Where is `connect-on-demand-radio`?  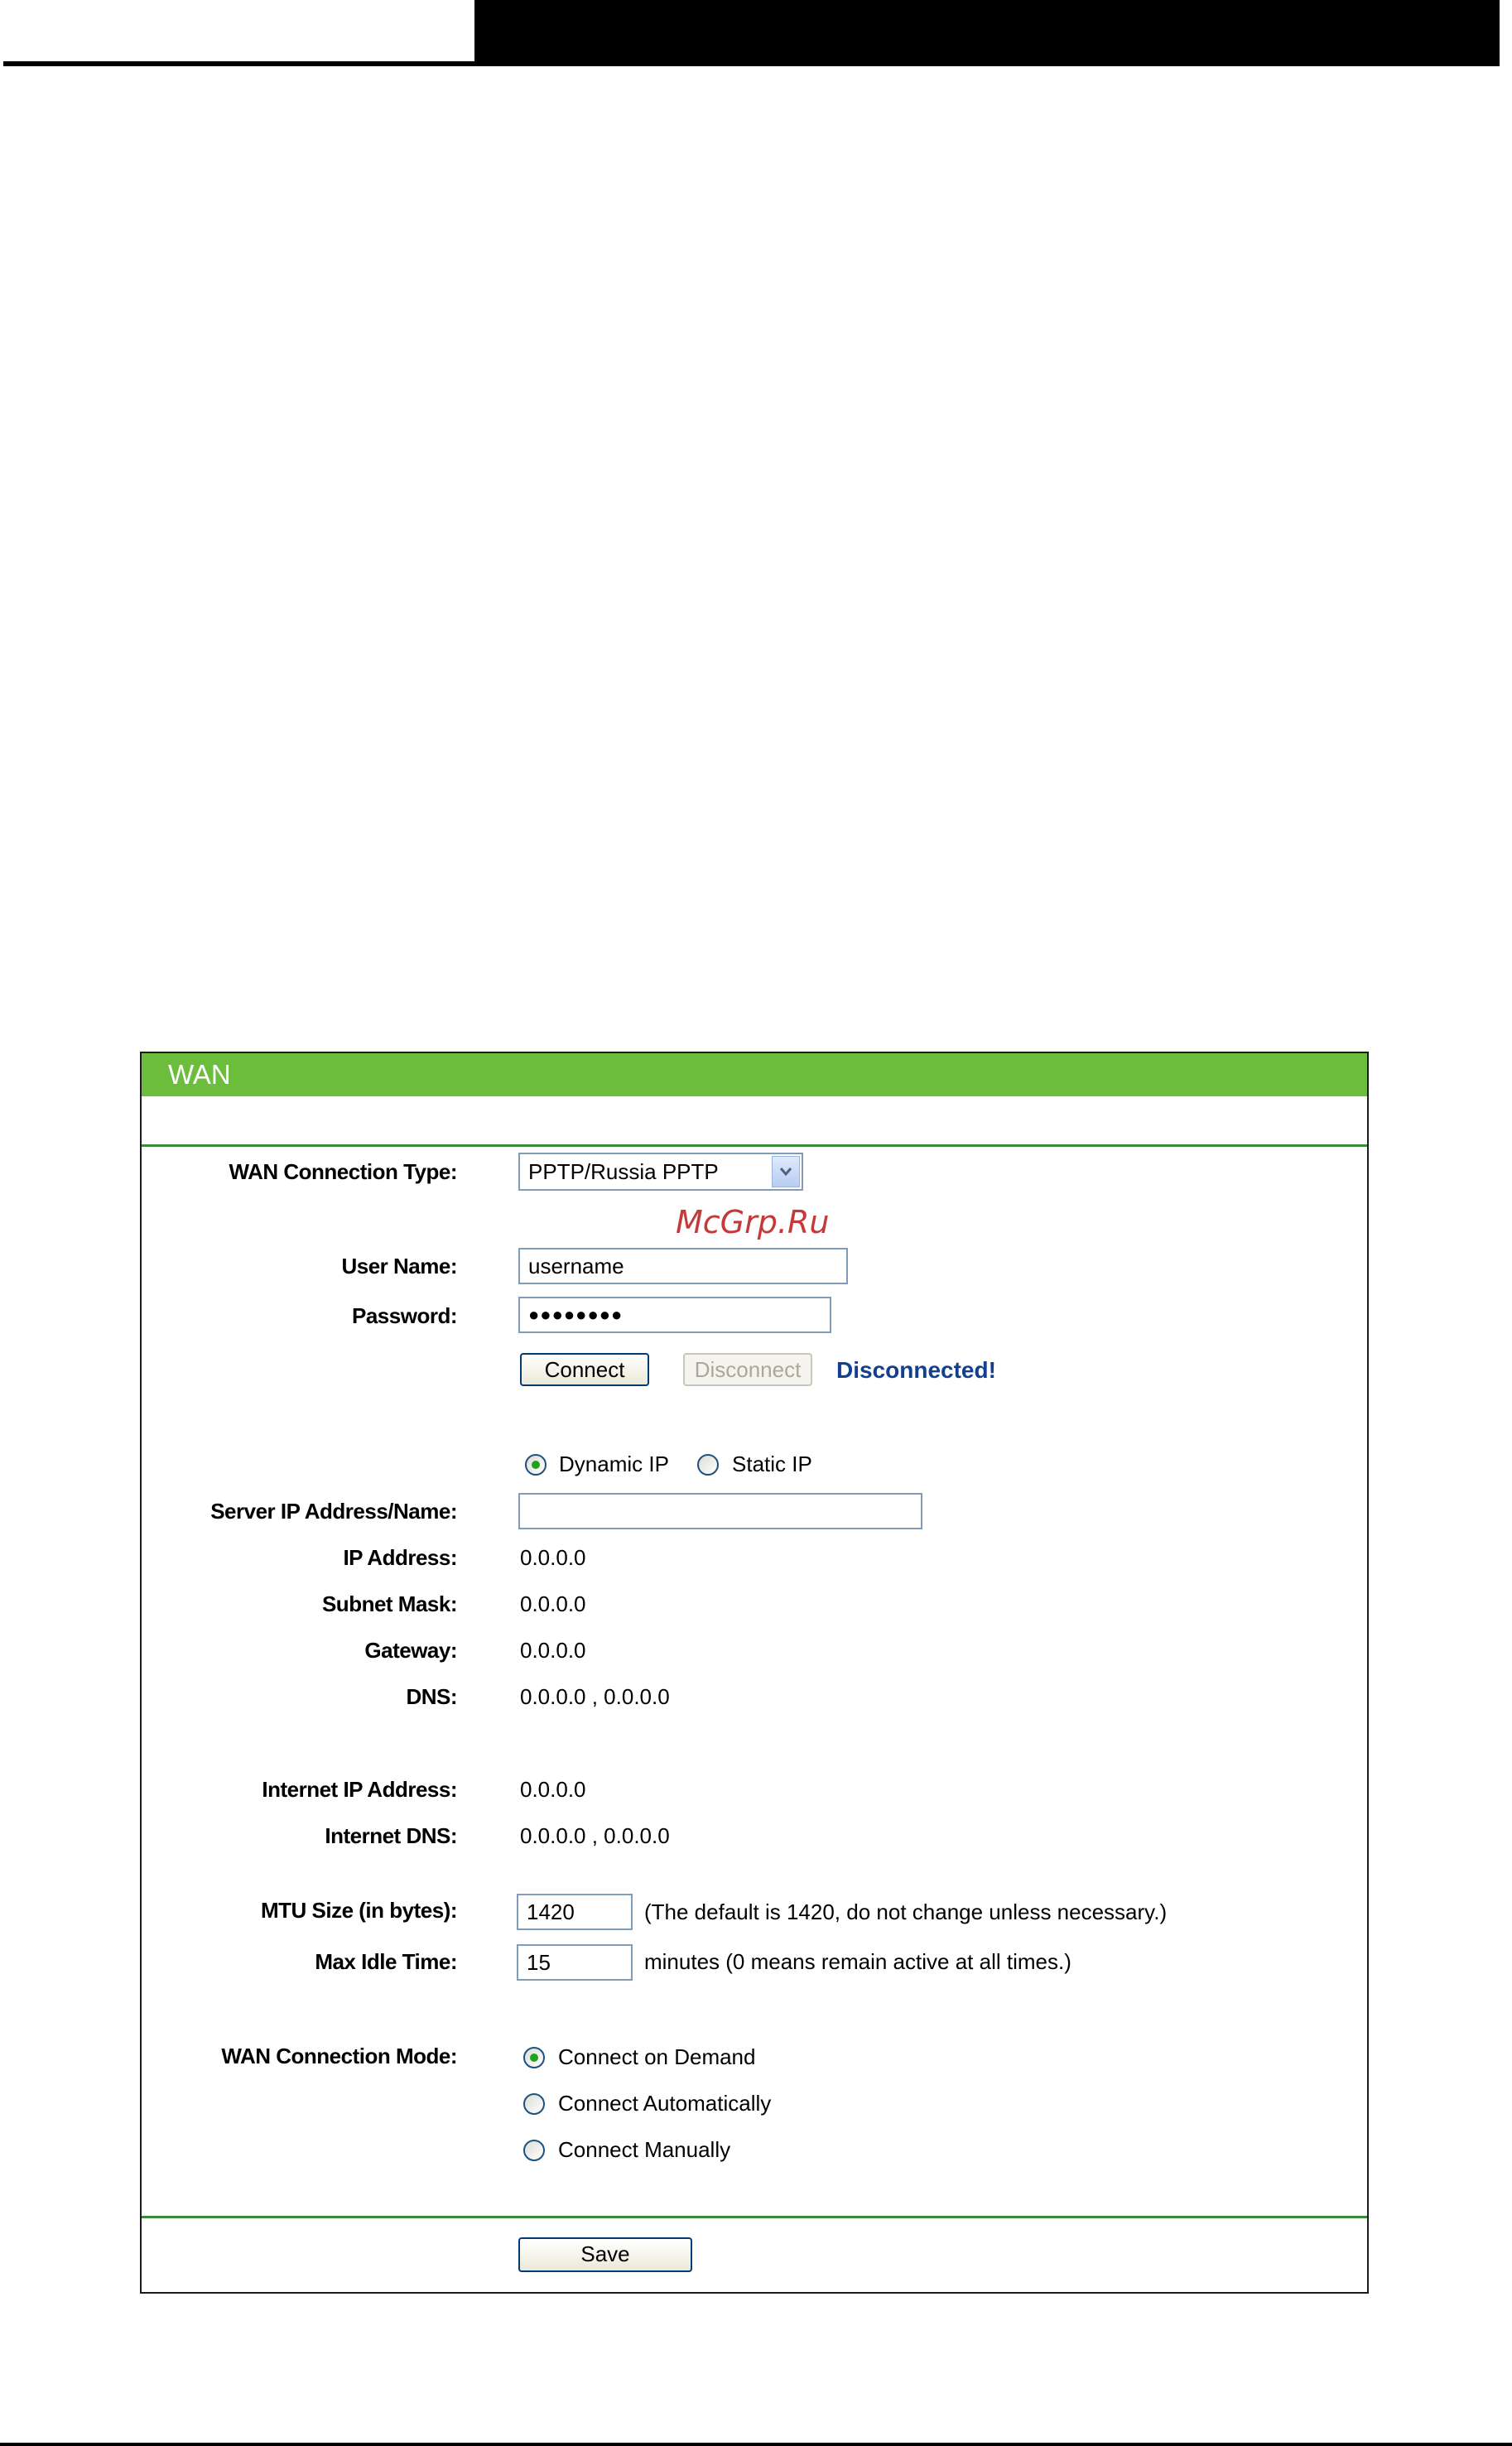 connect-on-demand-radio is located at coordinates (534, 2057).